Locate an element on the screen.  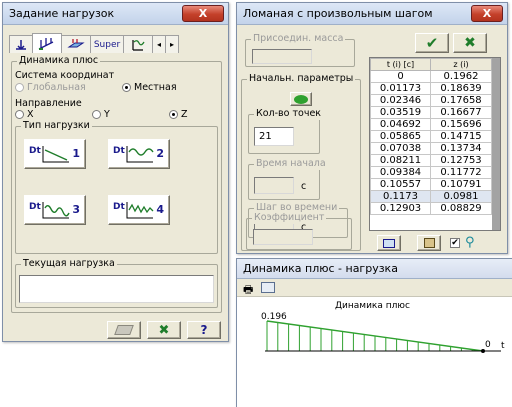
dynamics-plus-group-title: Динамика плюс is located at coordinates (59, 61).